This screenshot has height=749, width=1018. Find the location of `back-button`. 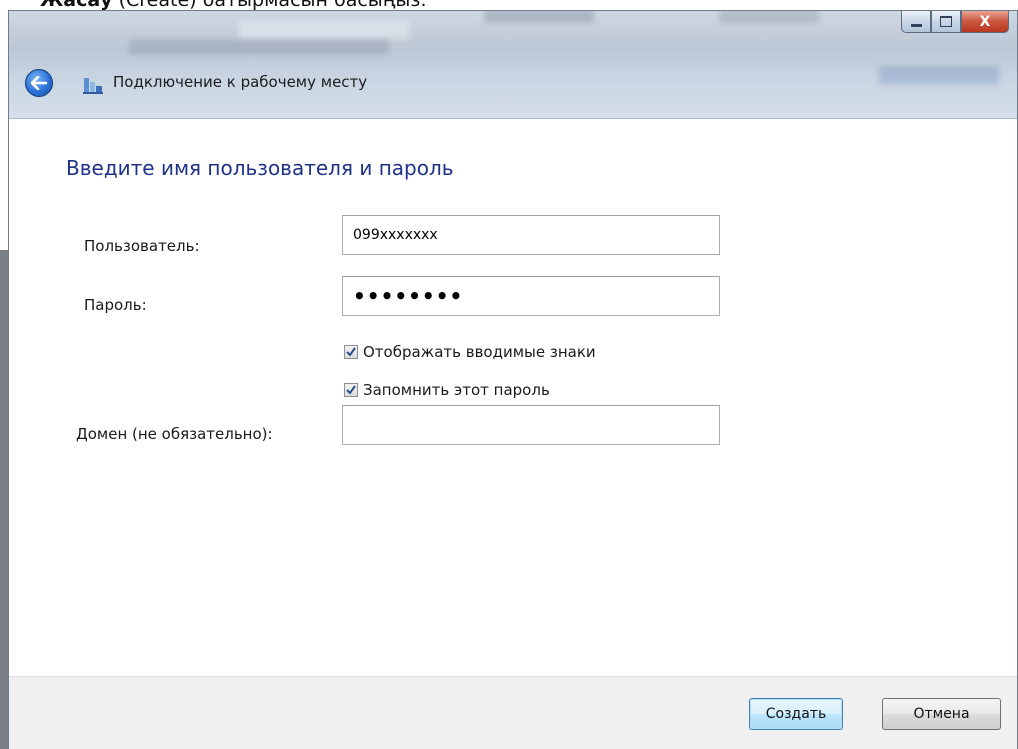

back-button is located at coordinates (39, 83).